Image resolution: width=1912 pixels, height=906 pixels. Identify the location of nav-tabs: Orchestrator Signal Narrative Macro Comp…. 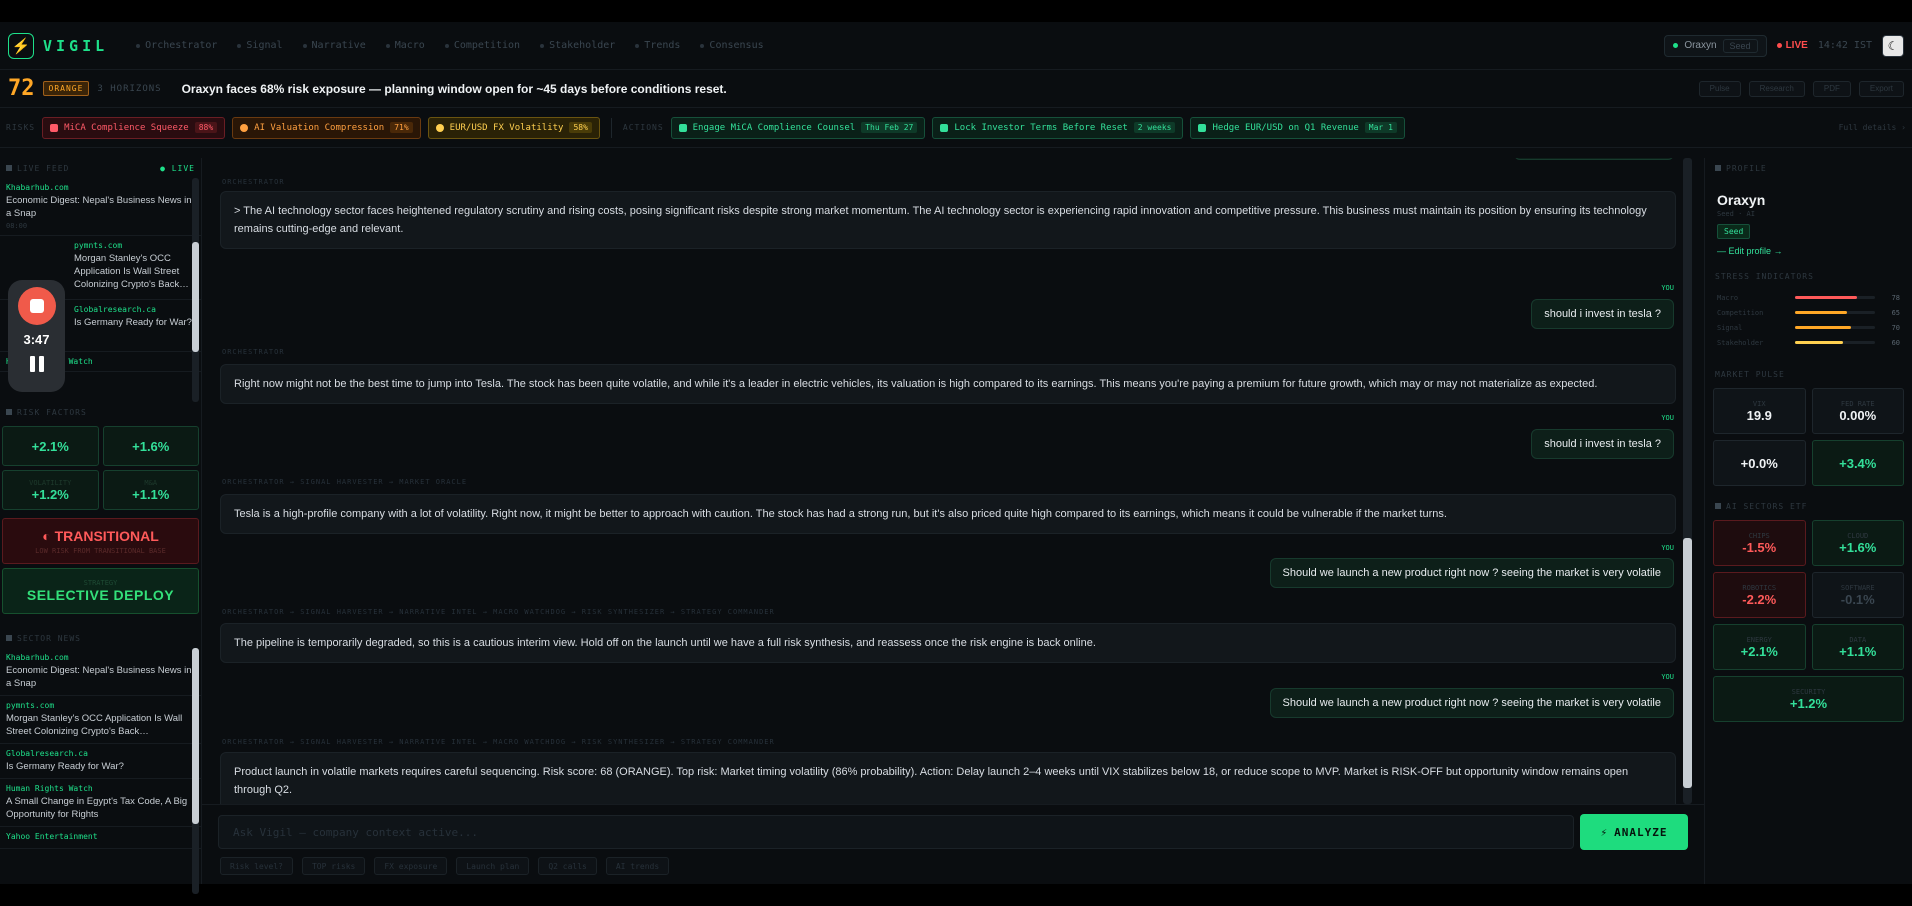
(450, 45).